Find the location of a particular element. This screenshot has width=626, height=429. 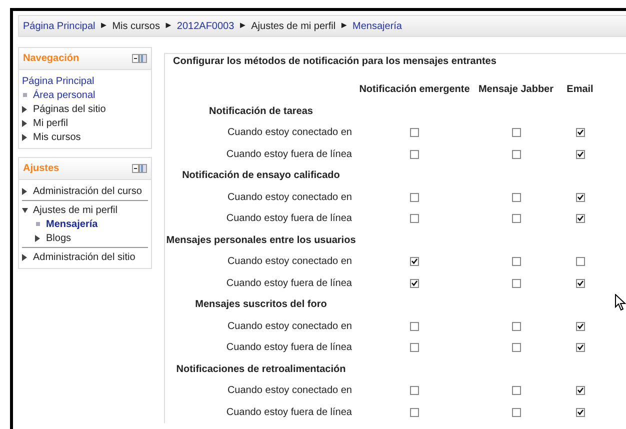

column-header: Mensaje Jabber is located at coordinates (516, 90).